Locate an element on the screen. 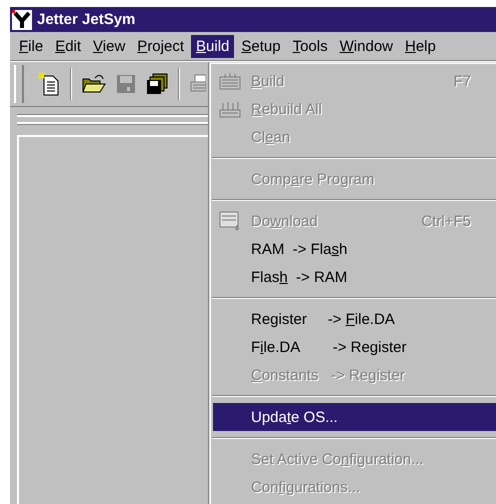  menu-item: Register -> File.DA is located at coordinates (354, 319).